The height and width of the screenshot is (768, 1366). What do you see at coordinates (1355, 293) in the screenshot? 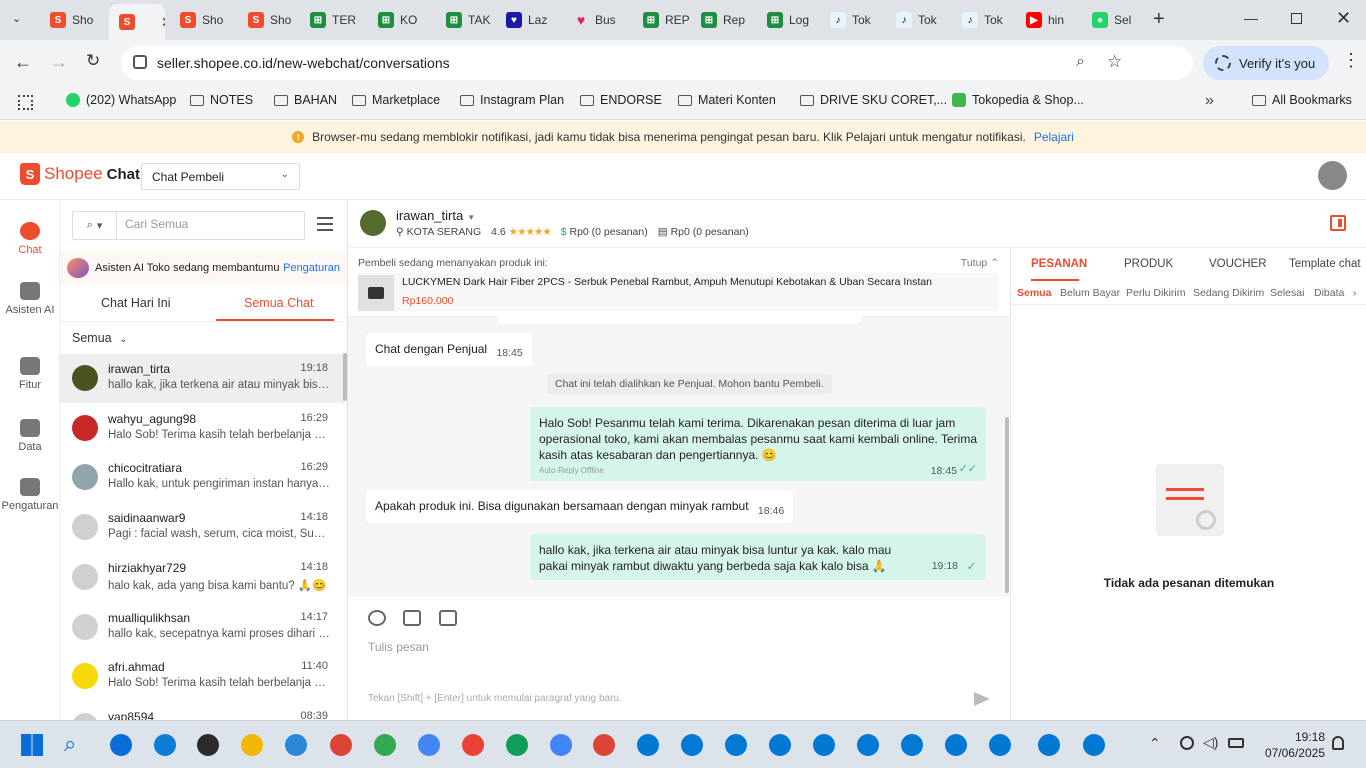
I see `chevron-right-icon: ›` at bounding box center [1355, 293].